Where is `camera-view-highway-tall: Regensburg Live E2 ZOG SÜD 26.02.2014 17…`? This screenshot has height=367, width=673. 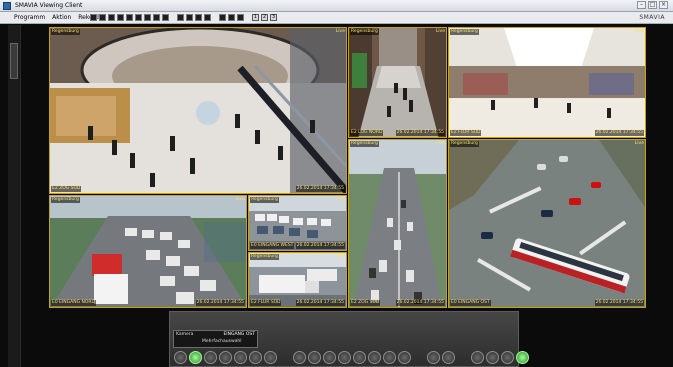 camera-view-highway-tall: Regensburg Live E2 ZOG SÜD 26.02.2014 17… is located at coordinates (397, 223).